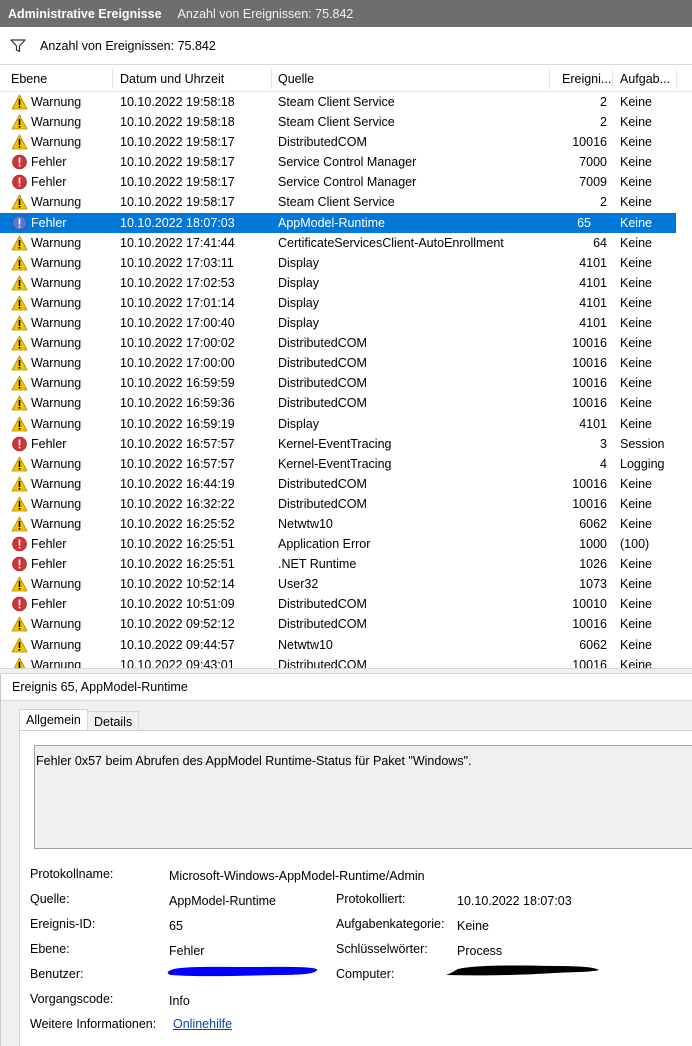  Describe the element at coordinates (93, 1024) in the screenshot. I see `label-more-info: Weitere Informationen:` at that location.